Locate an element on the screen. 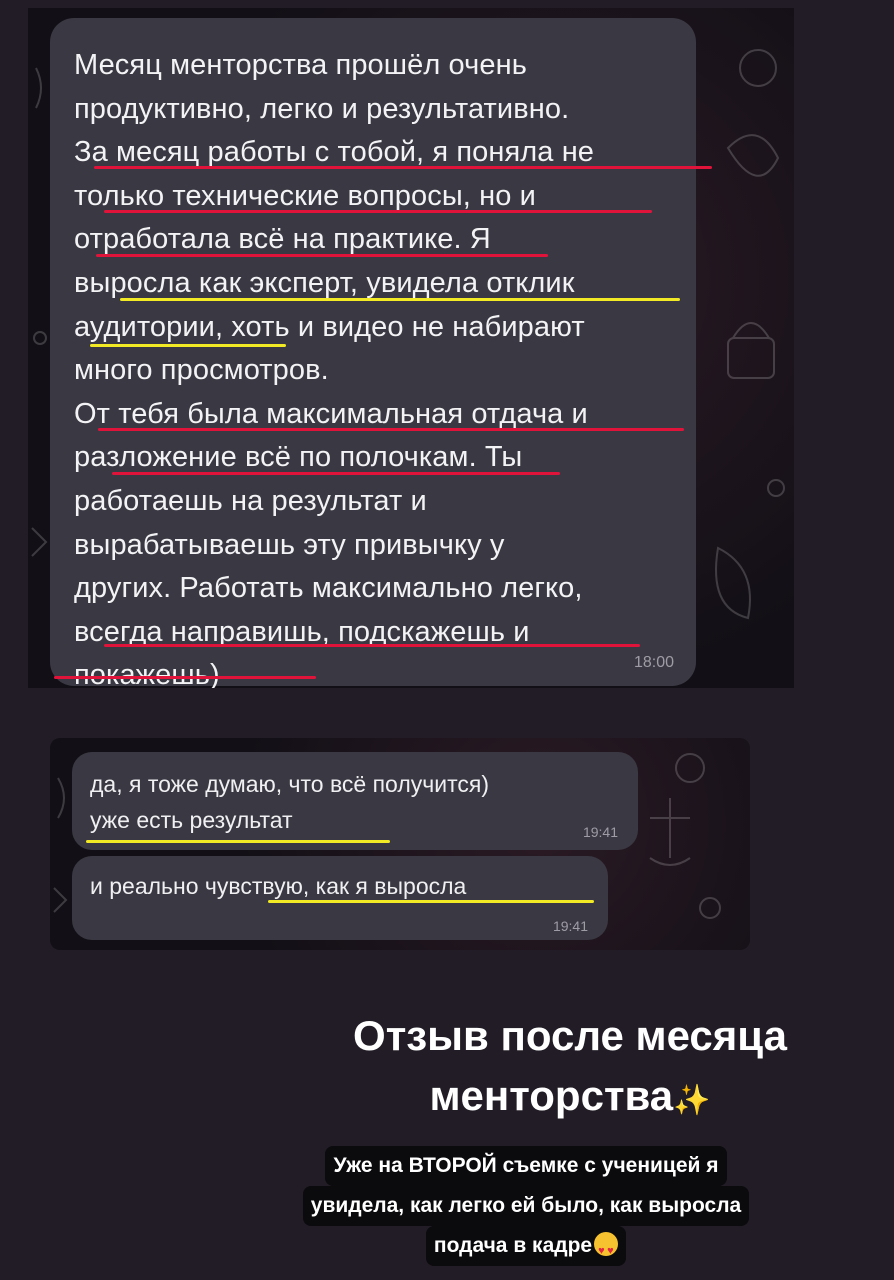  caption-title-line1: Отзыв после месяца is located at coordinates (570, 1035).